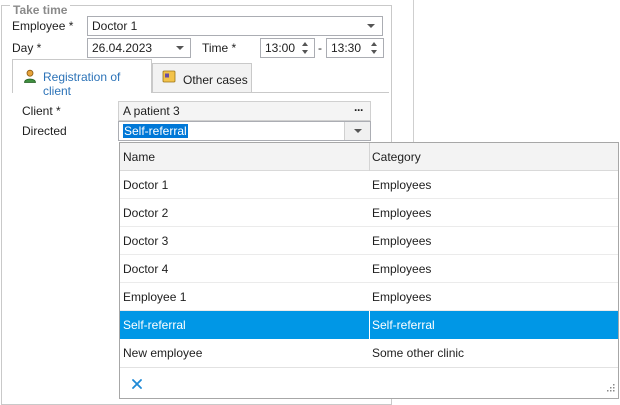 The image size is (620, 405). I want to click on tab-other-cases: Other cases, so click(202, 77).